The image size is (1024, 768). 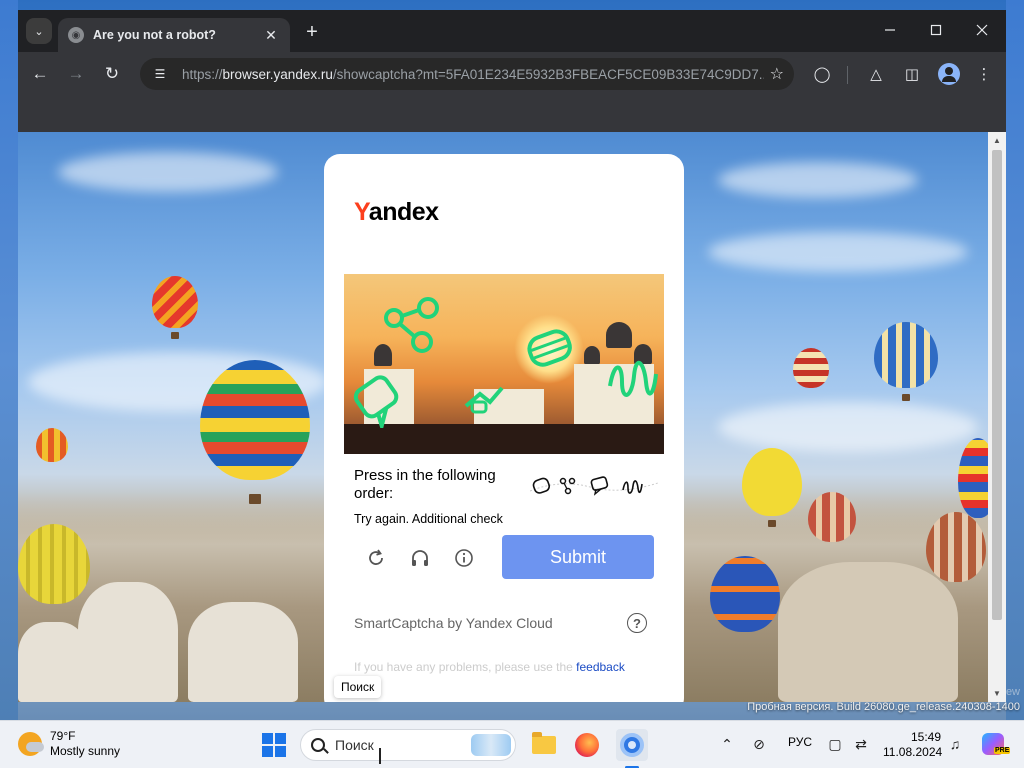 I want to click on site-settings-icon: ☰, so click(x=160, y=74).